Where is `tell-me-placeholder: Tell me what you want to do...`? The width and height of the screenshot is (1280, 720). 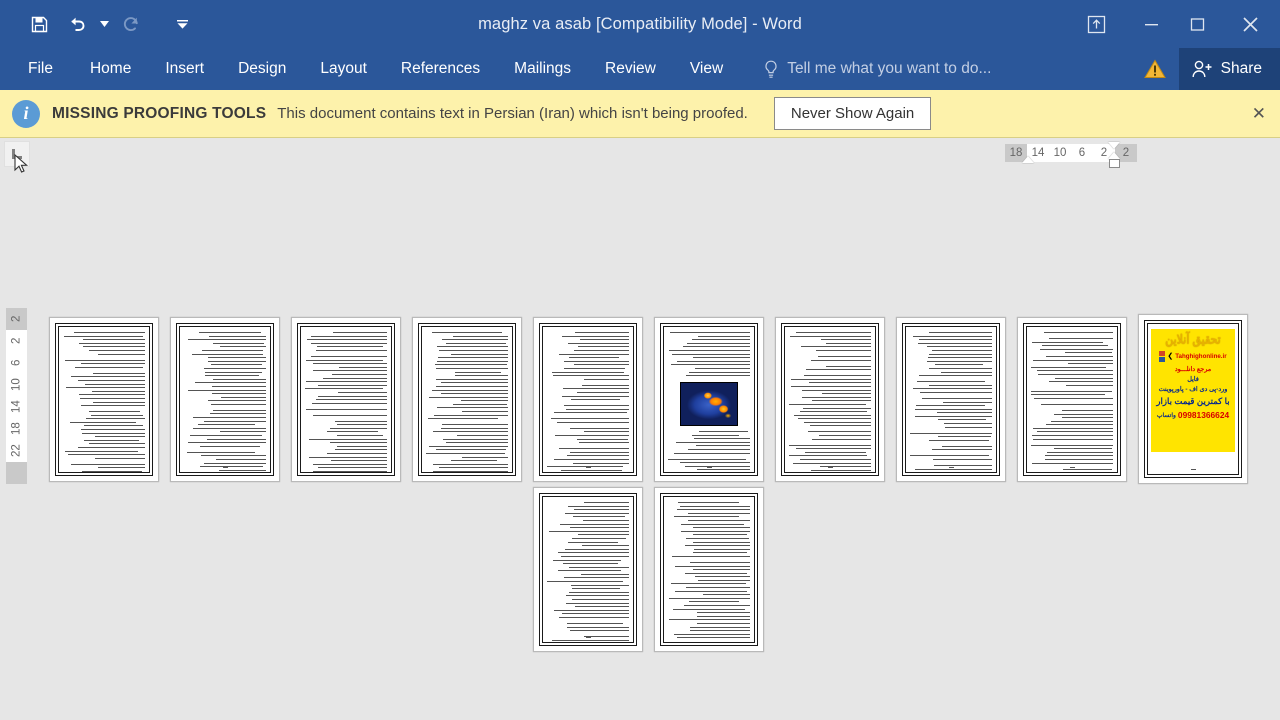
tell-me-placeholder: Tell me what you want to do... is located at coordinates (889, 68).